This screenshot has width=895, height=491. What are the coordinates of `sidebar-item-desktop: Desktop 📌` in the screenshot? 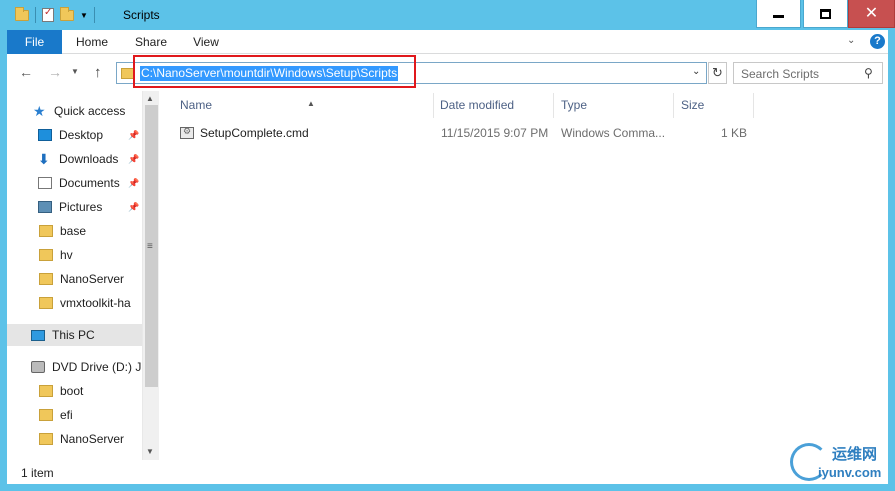 It's located at (74, 135).